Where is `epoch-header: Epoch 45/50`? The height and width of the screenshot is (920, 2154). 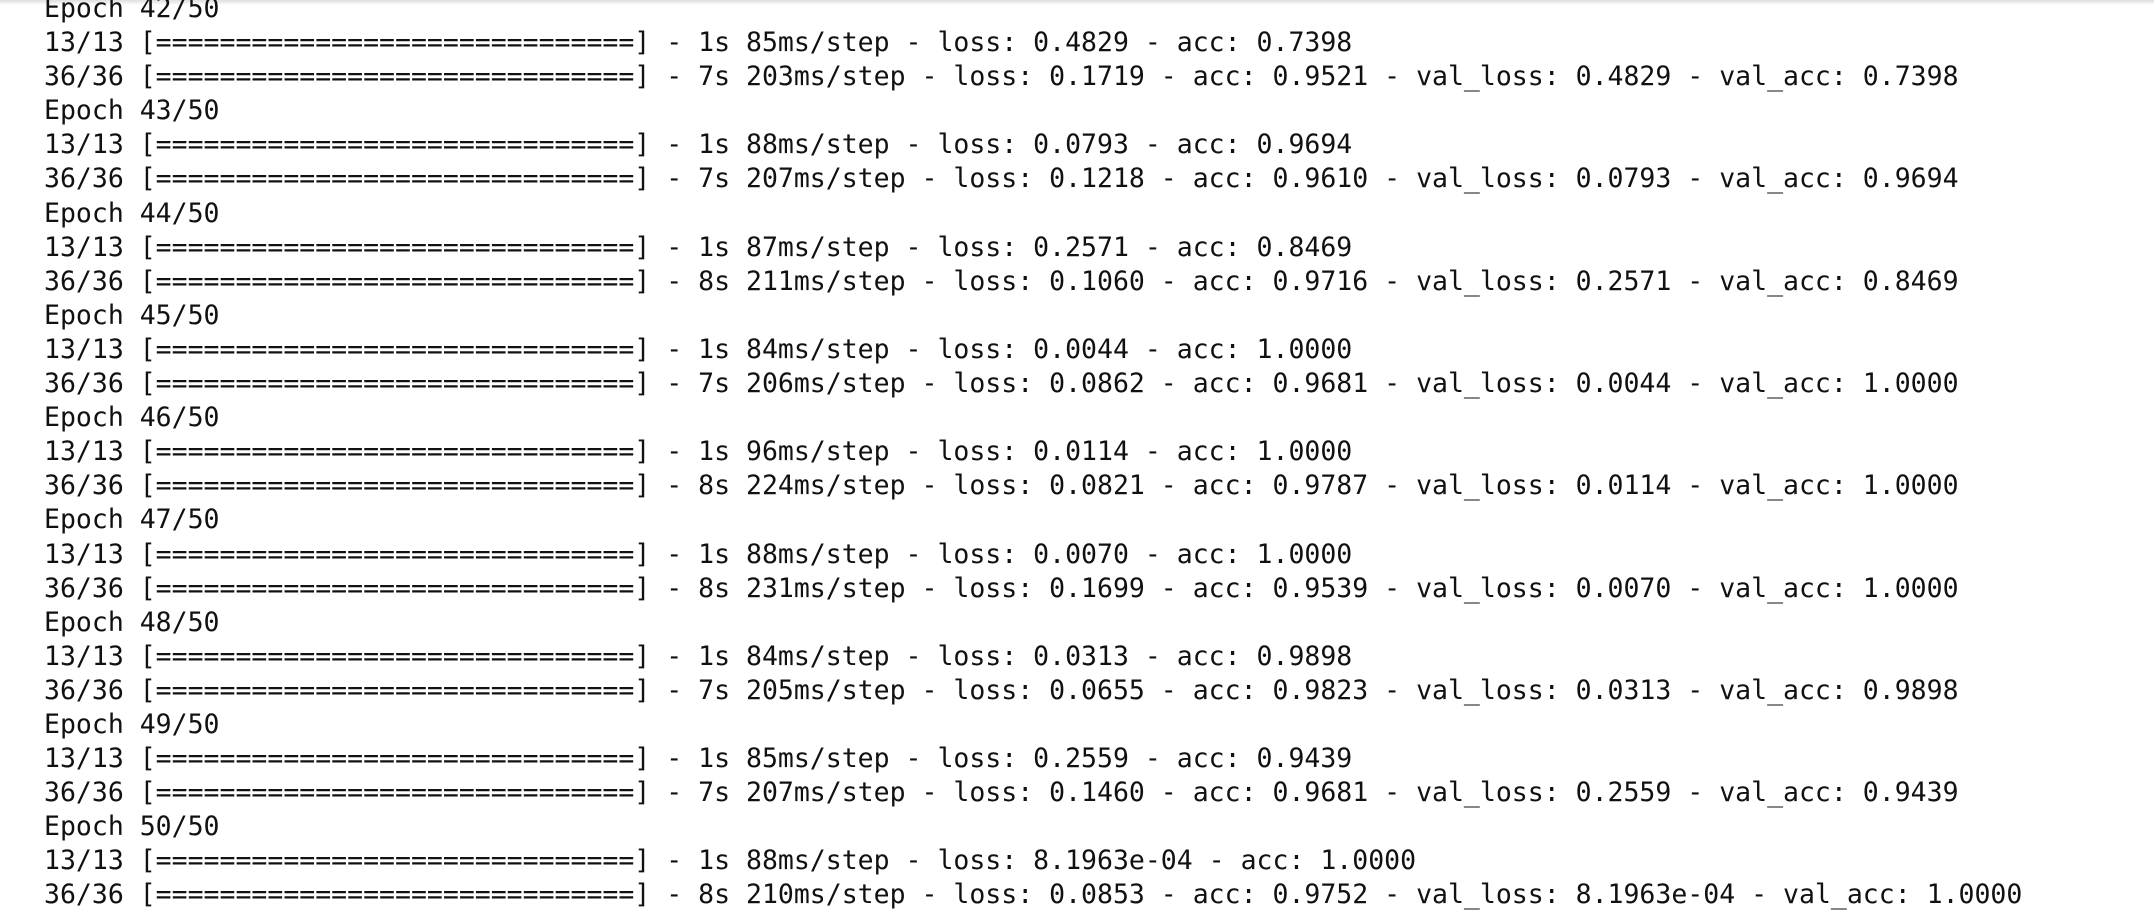 epoch-header: Epoch 45/50 is located at coordinates (132, 315).